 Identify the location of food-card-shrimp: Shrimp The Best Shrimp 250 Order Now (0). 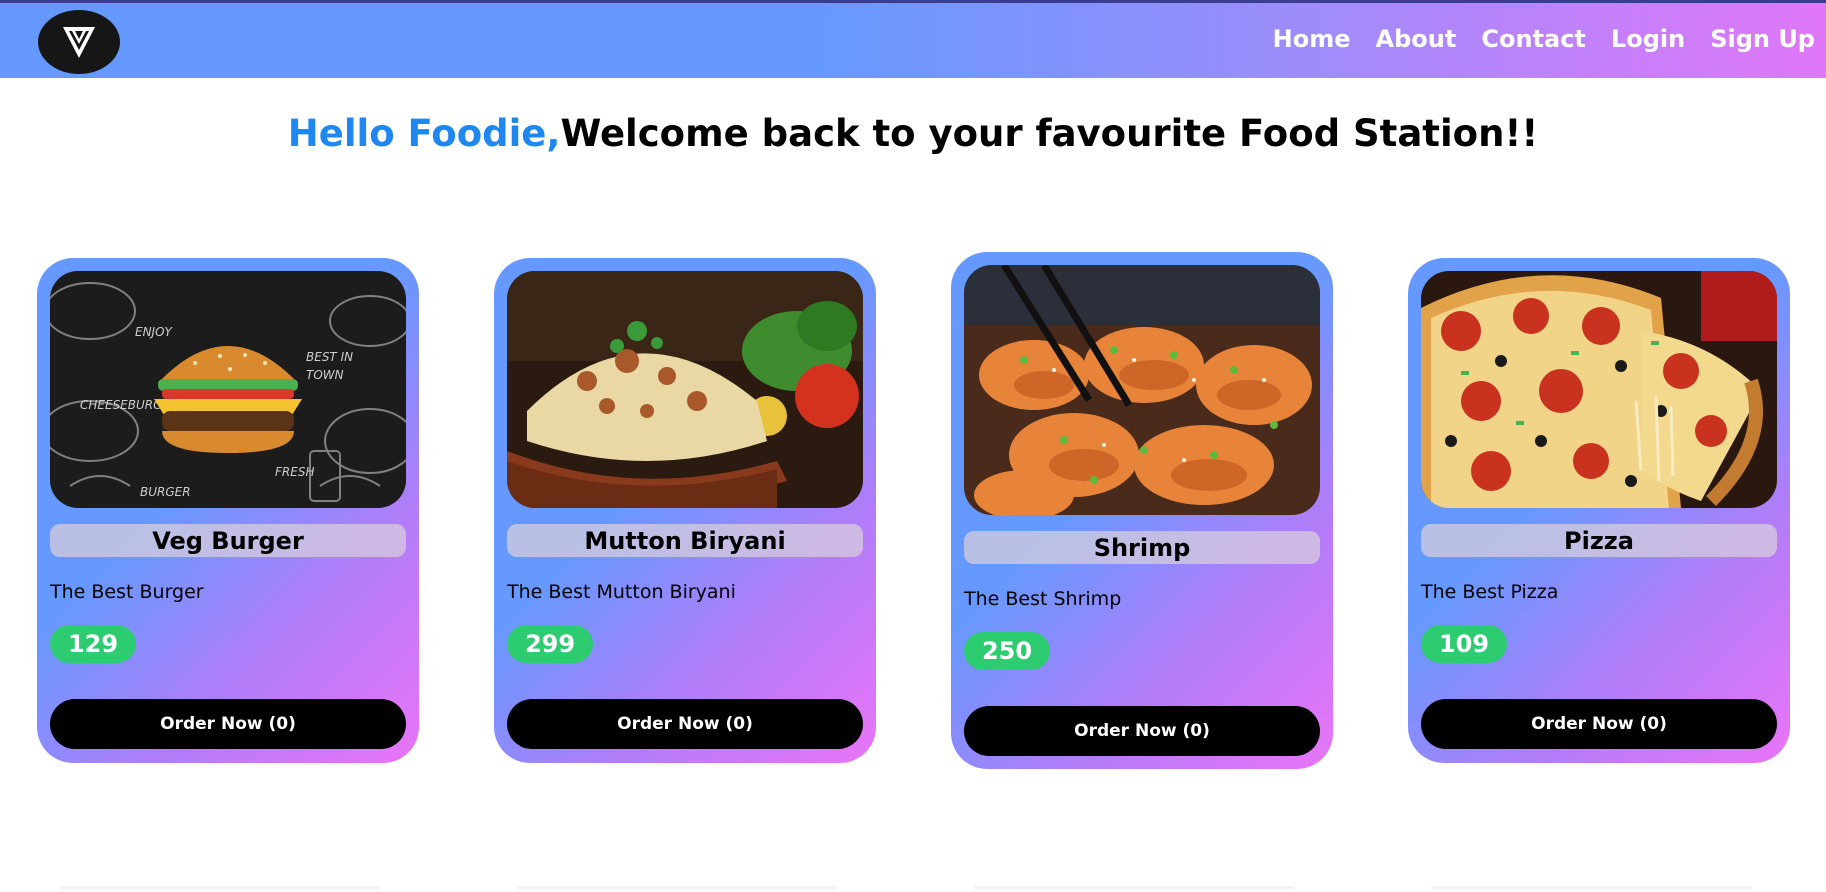
(1142, 510).